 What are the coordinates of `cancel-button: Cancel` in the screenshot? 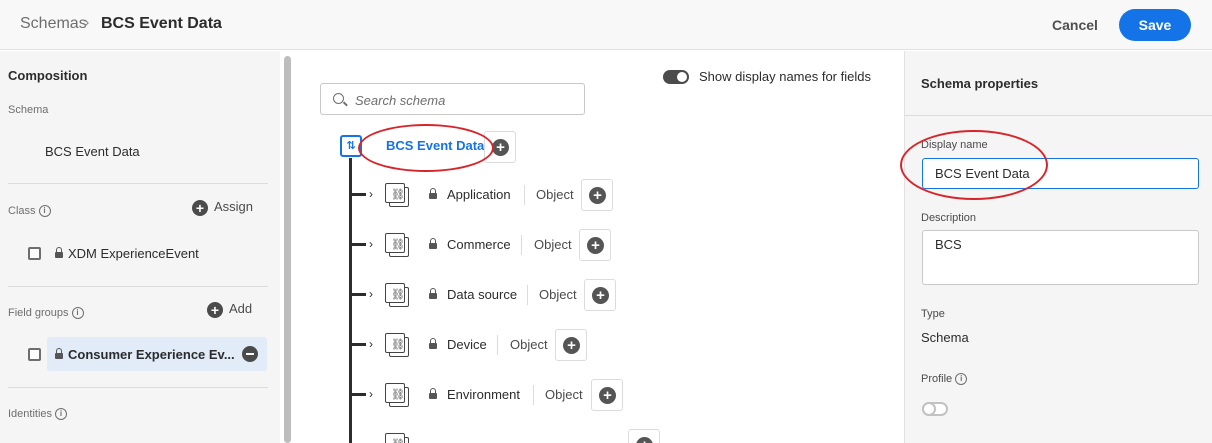 It's located at (1075, 25).